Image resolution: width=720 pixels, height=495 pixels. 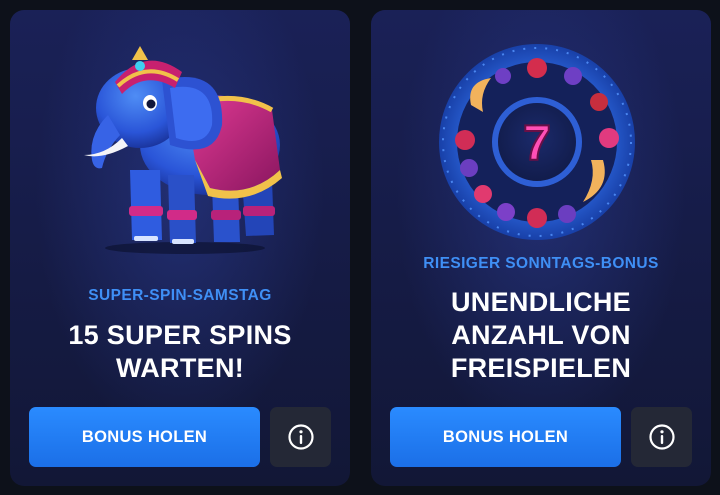 What do you see at coordinates (541, 335) in the screenshot?
I see `promo-headline: UNENDLICHE ANZAHL VON FREISPIELEN` at bounding box center [541, 335].